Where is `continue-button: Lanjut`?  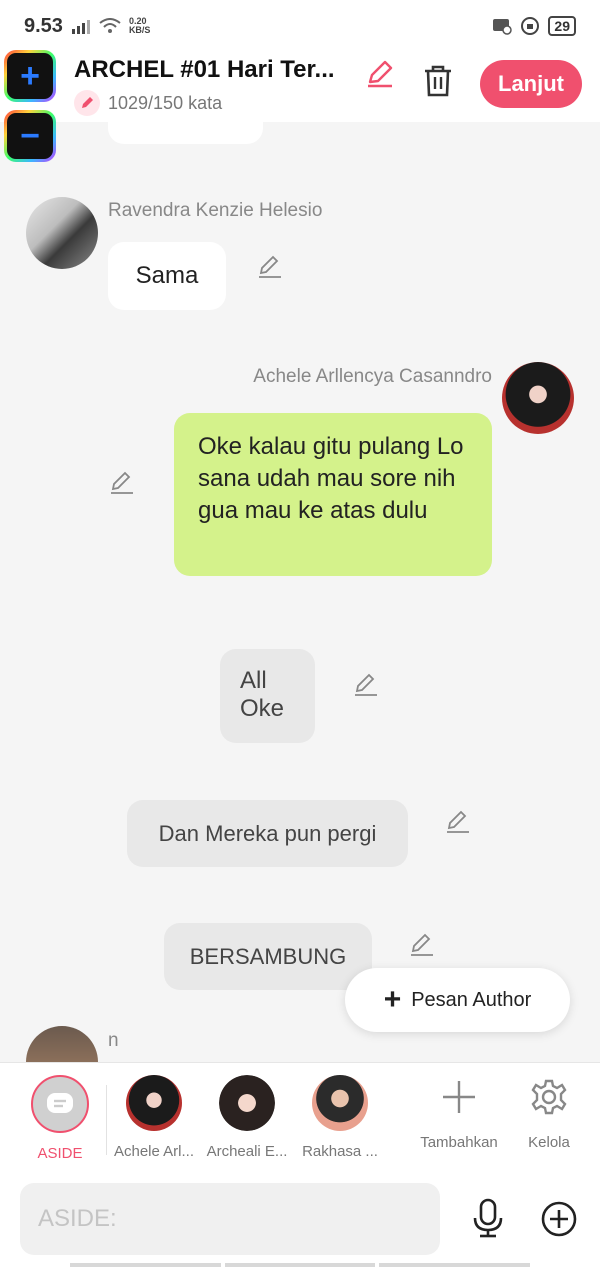 continue-button: Lanjut is located at coordinates (531, 84).